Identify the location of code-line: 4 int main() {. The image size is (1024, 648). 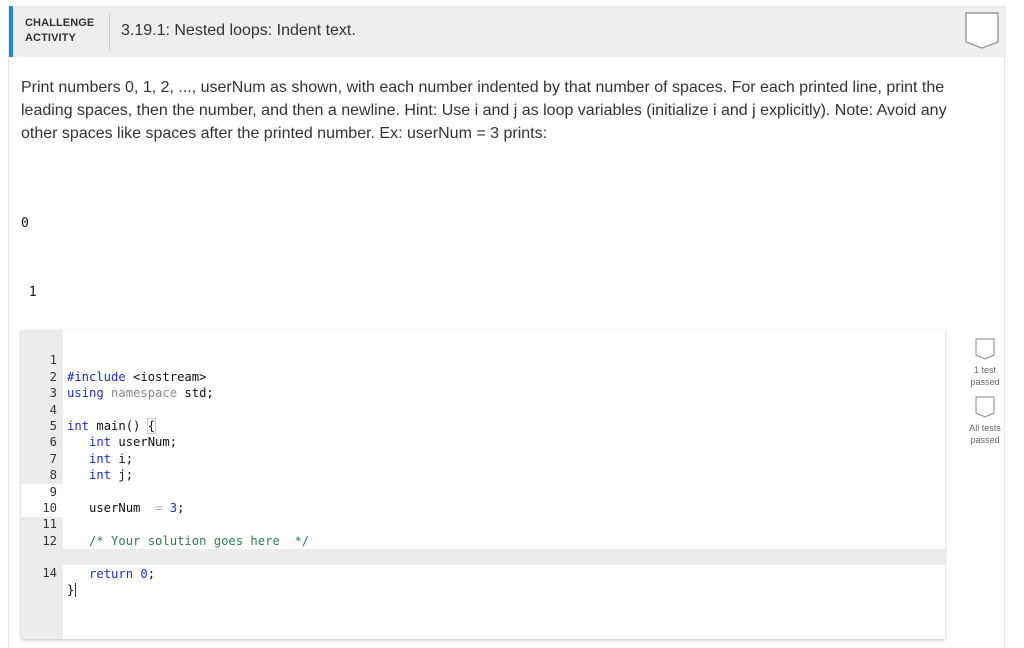
(483, 409).